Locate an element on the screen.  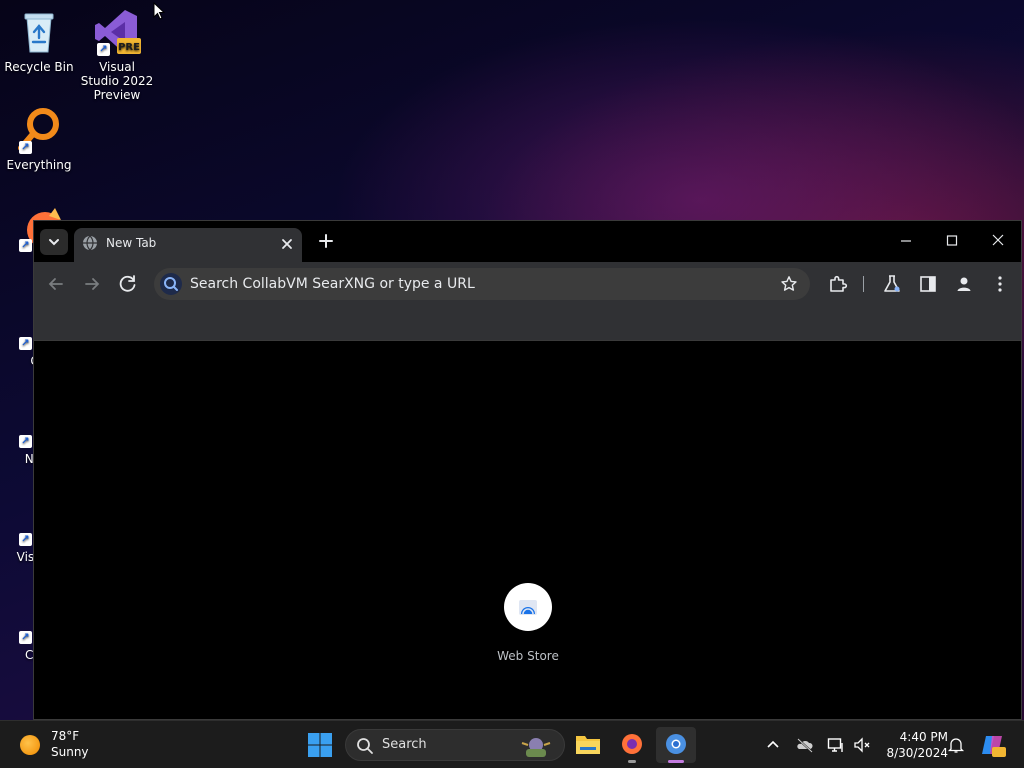
taskbar-chrome is located at coordinates (676, 745).